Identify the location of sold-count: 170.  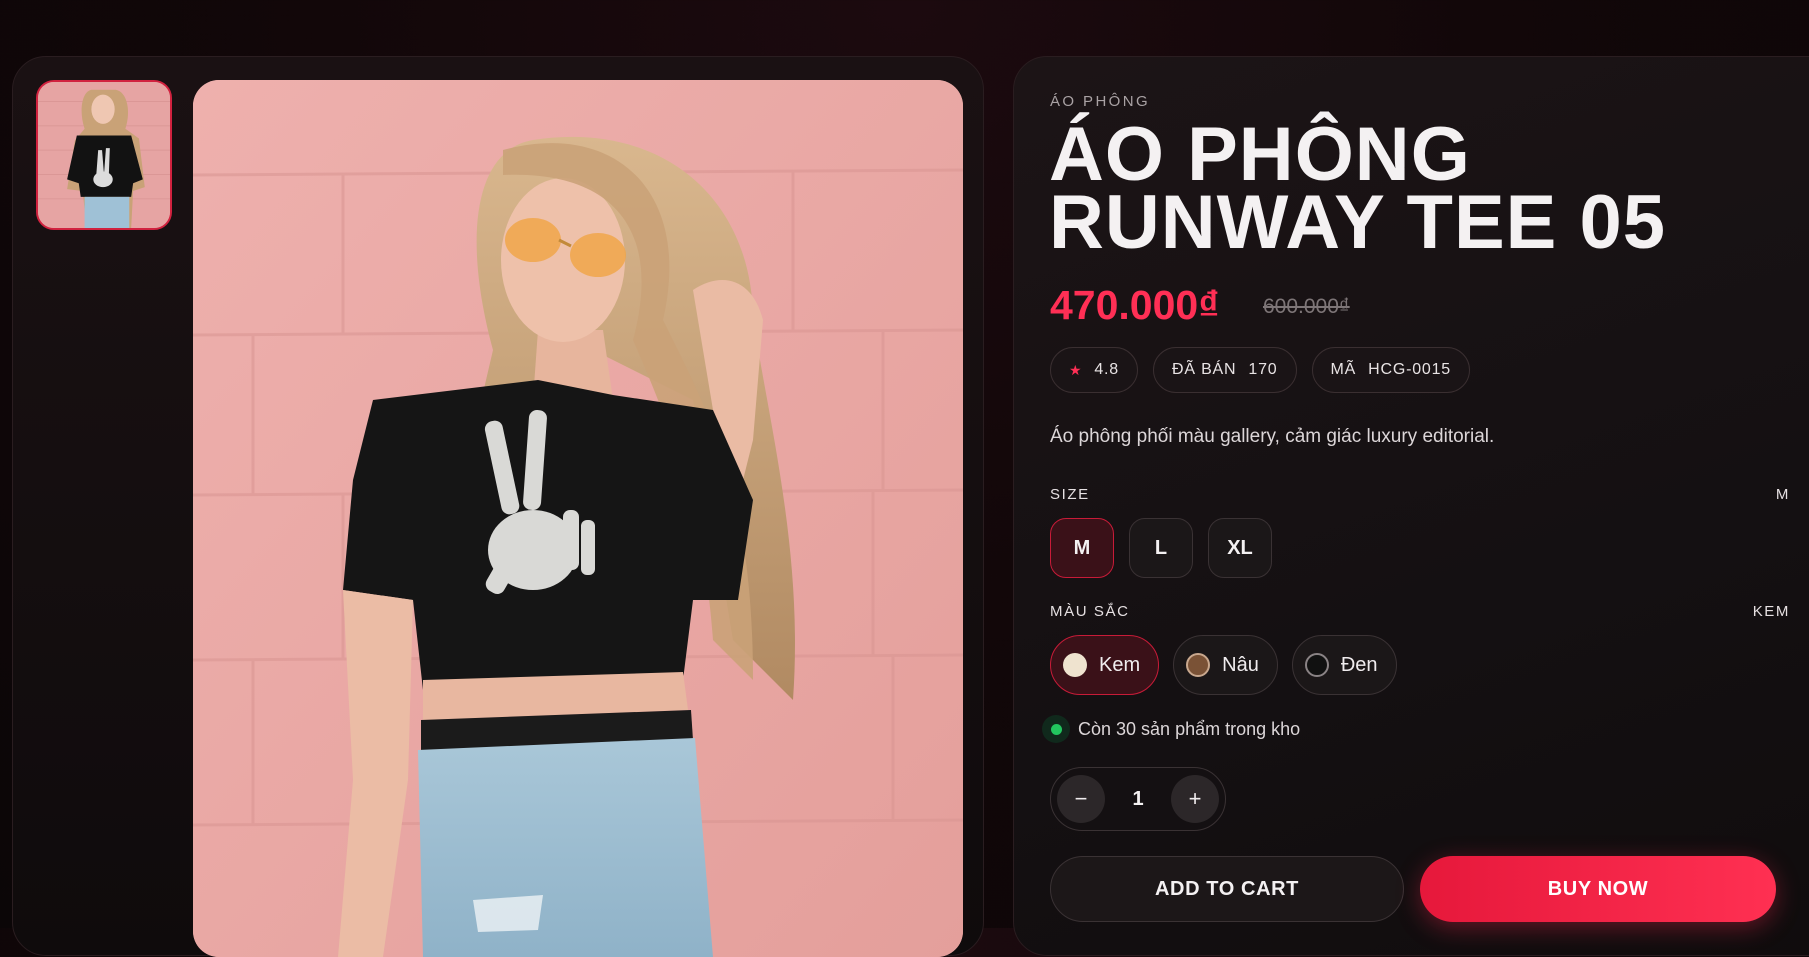
(1263, 369).